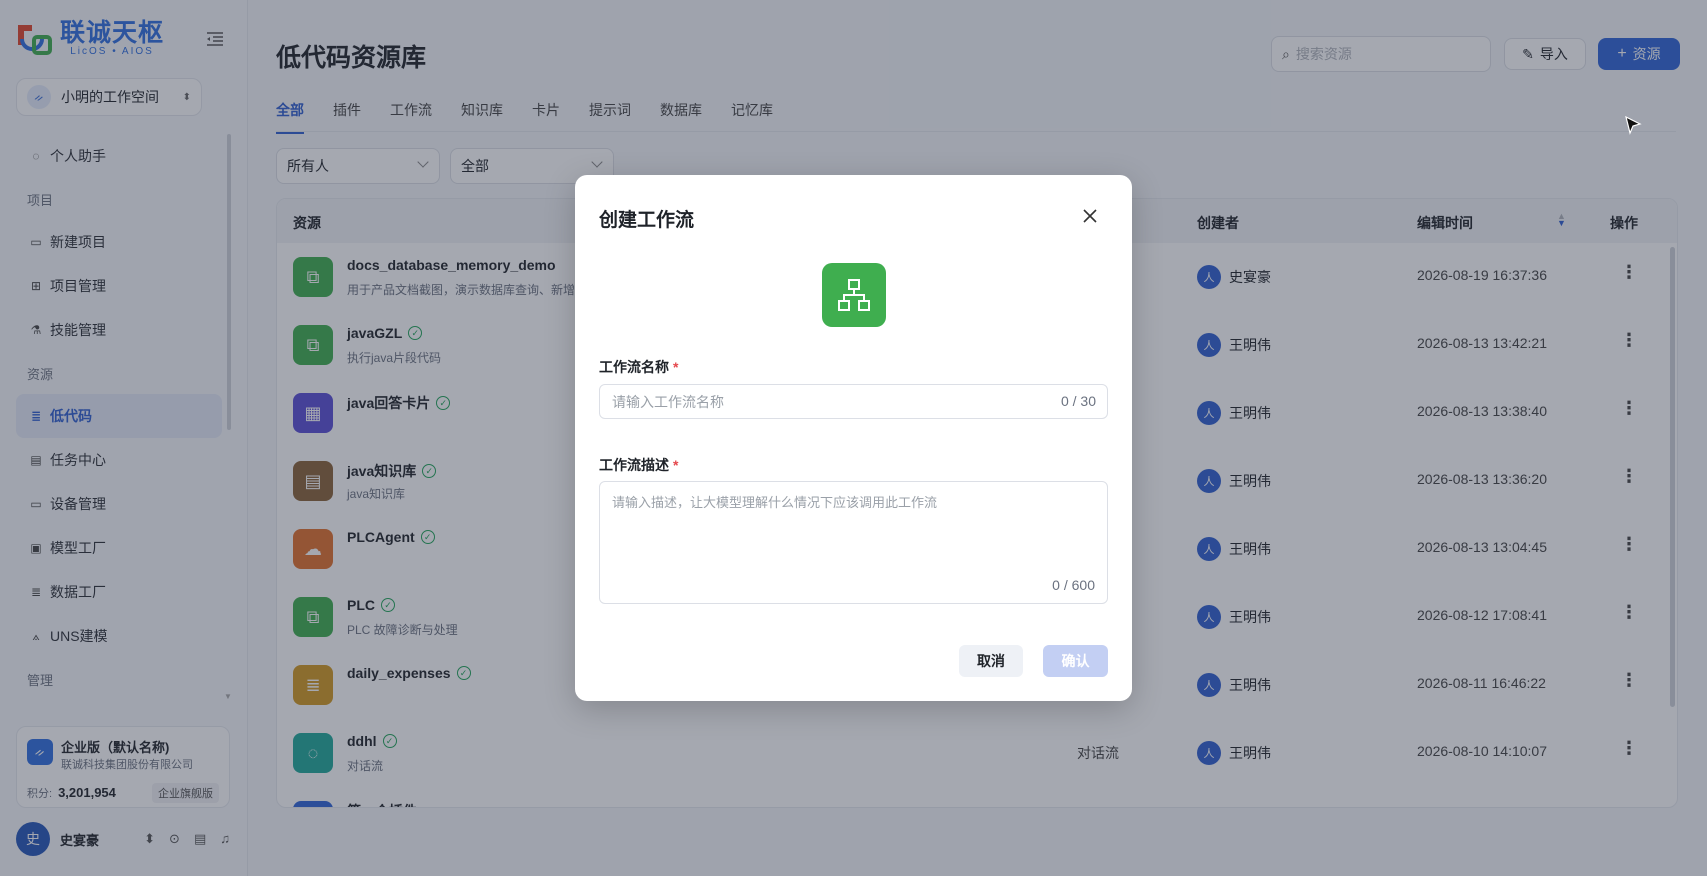  Describe the element at coordinates (1090, 216) in the screenshot. I see `close-icon` at that location.